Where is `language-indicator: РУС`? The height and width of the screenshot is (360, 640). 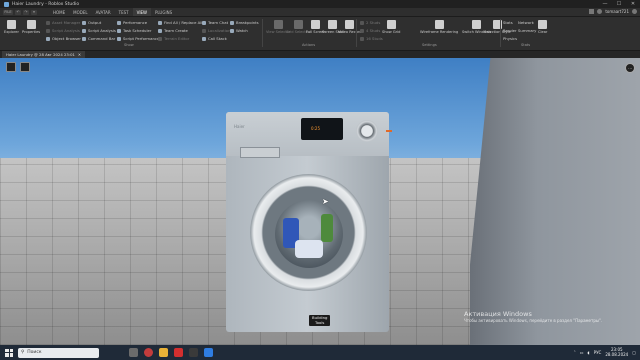
language-indicator: РУС is located at coordinates (598, 352).